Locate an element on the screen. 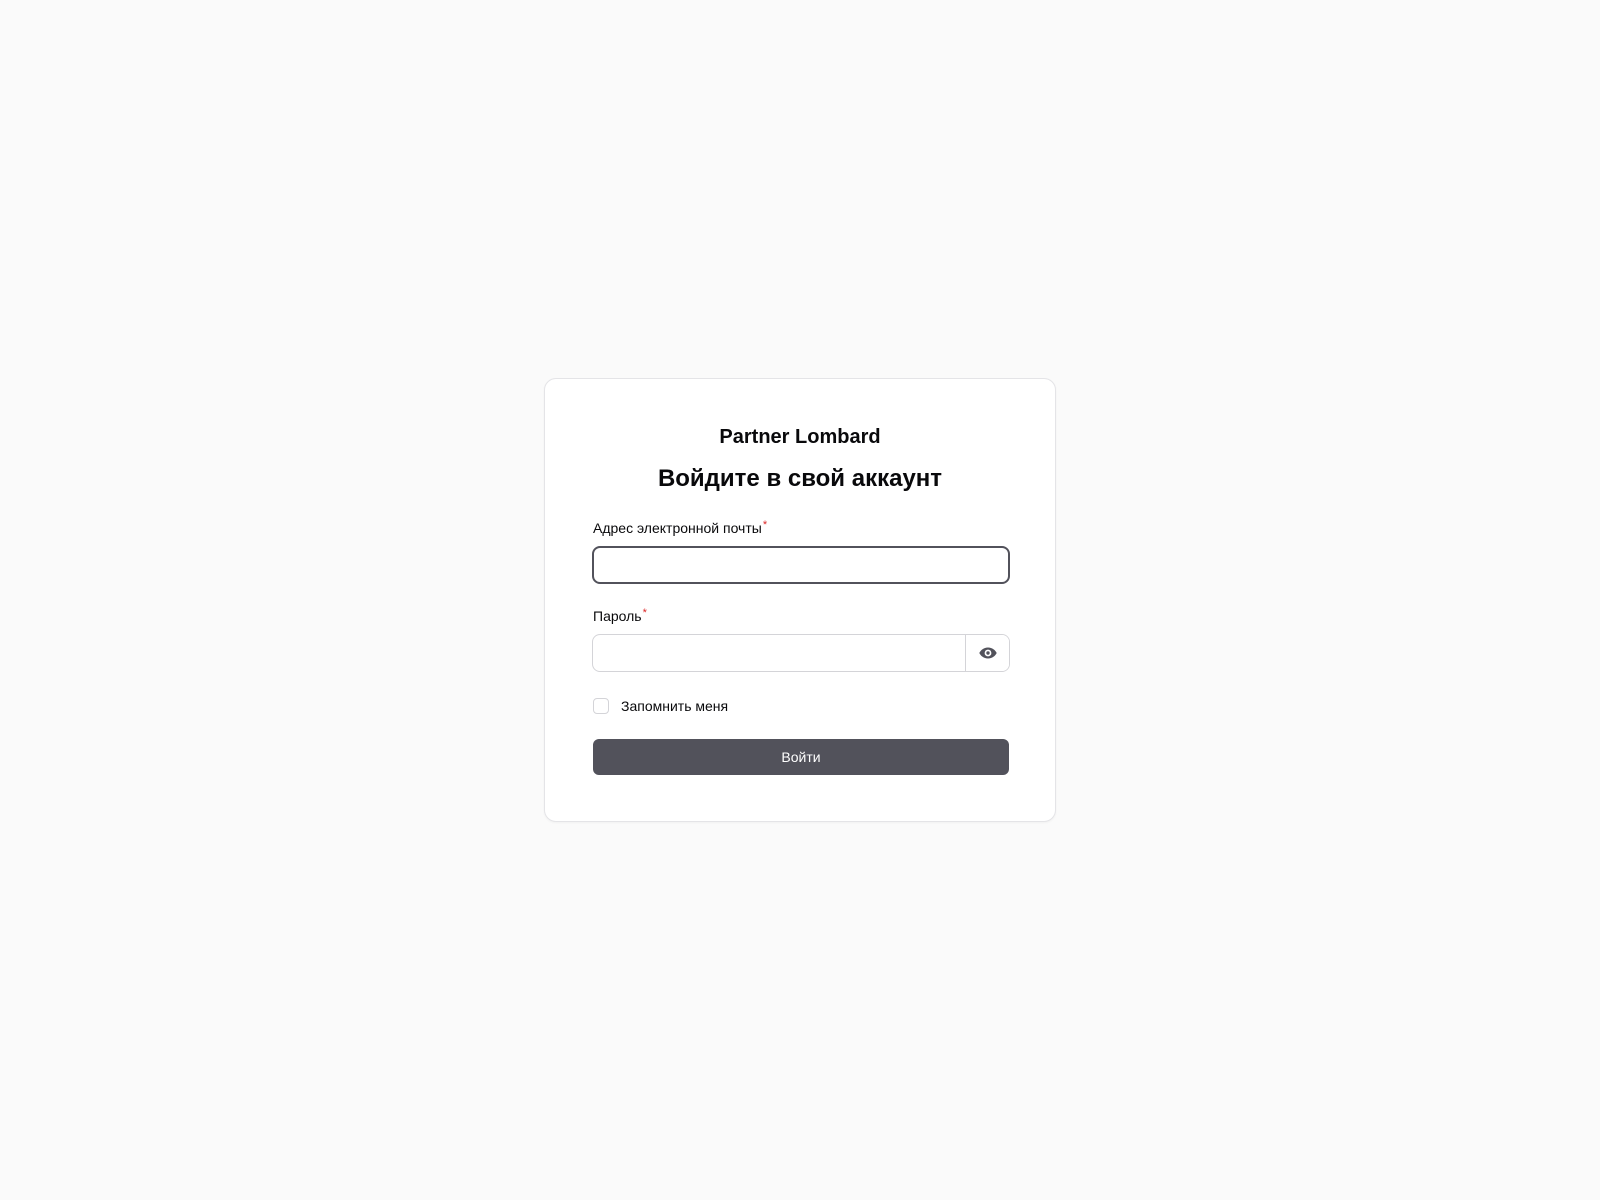  email-label: Адрес электронной почты* is located at coordinates (680, 528).